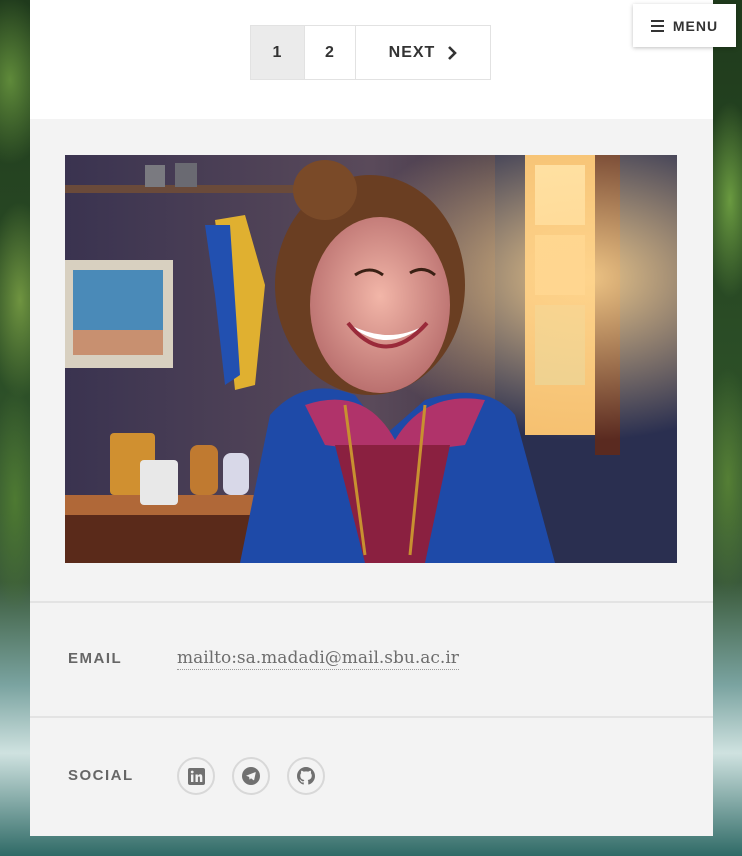  Describe the element at coordinates (95, 658) in the screenshot. I see `email-label: EMAIL` at that location.